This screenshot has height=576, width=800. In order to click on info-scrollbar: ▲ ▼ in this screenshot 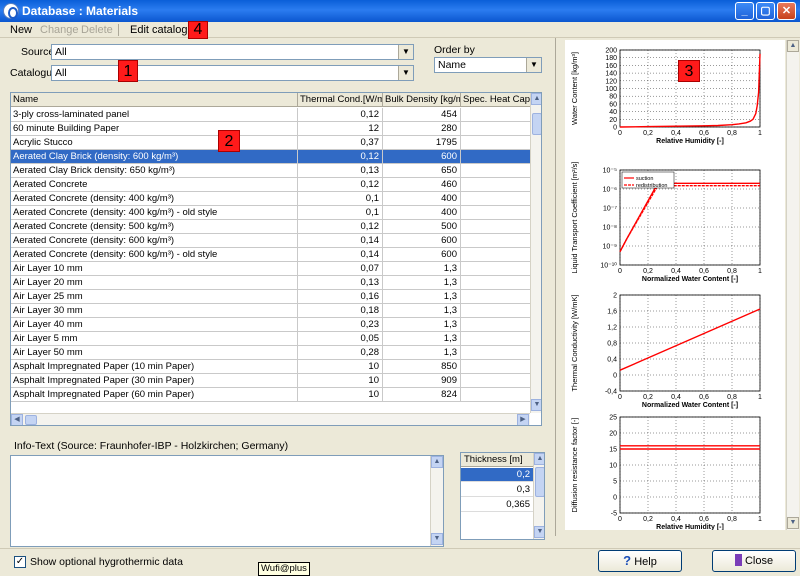, I will do `click(436, 501)`.